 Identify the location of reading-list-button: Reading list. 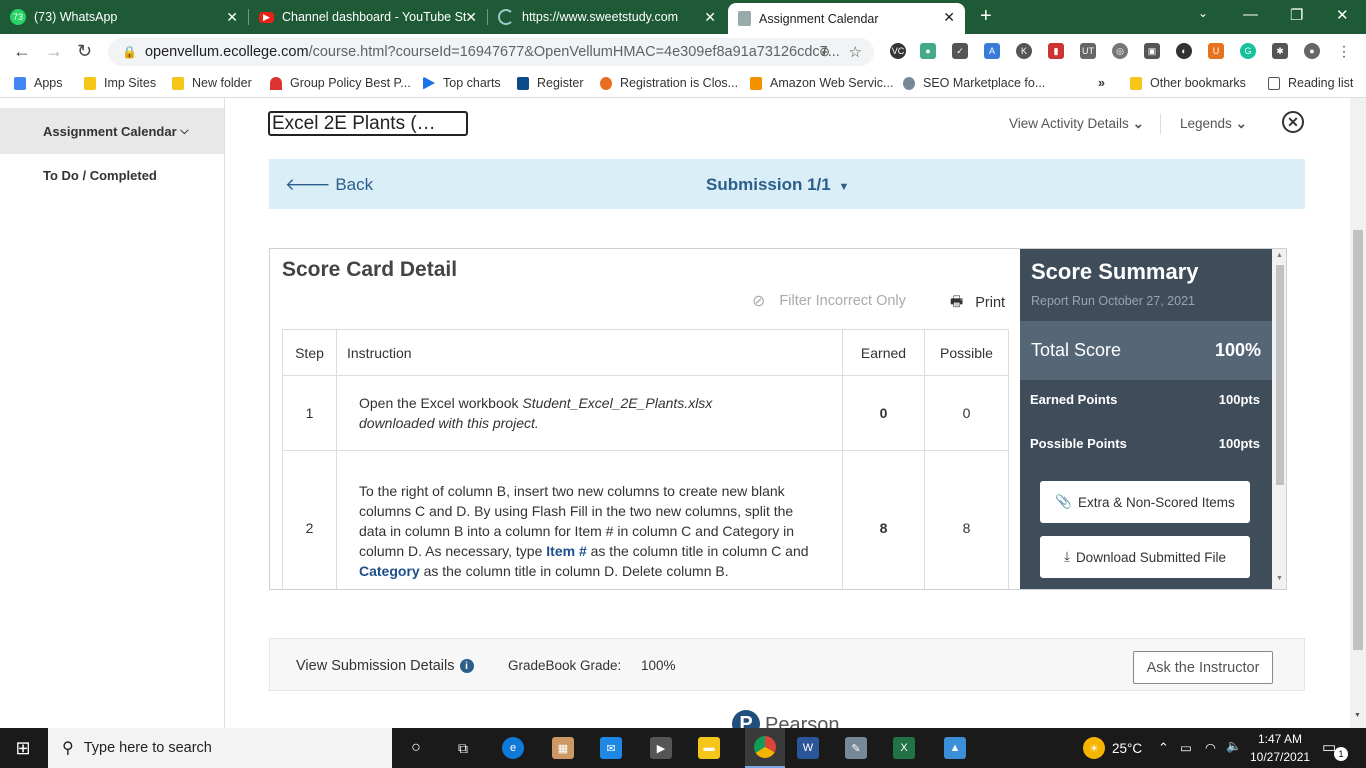
(1310, 83).